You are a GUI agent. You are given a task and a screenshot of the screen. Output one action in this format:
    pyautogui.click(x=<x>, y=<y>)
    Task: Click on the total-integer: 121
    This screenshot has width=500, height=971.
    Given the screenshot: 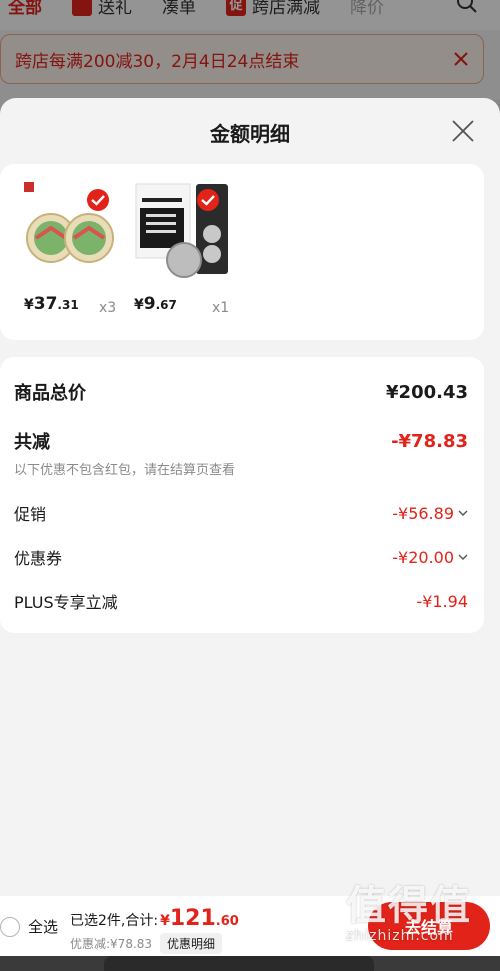 What is the action you would take?
    pyautogui.click(x=192, y=918)
    